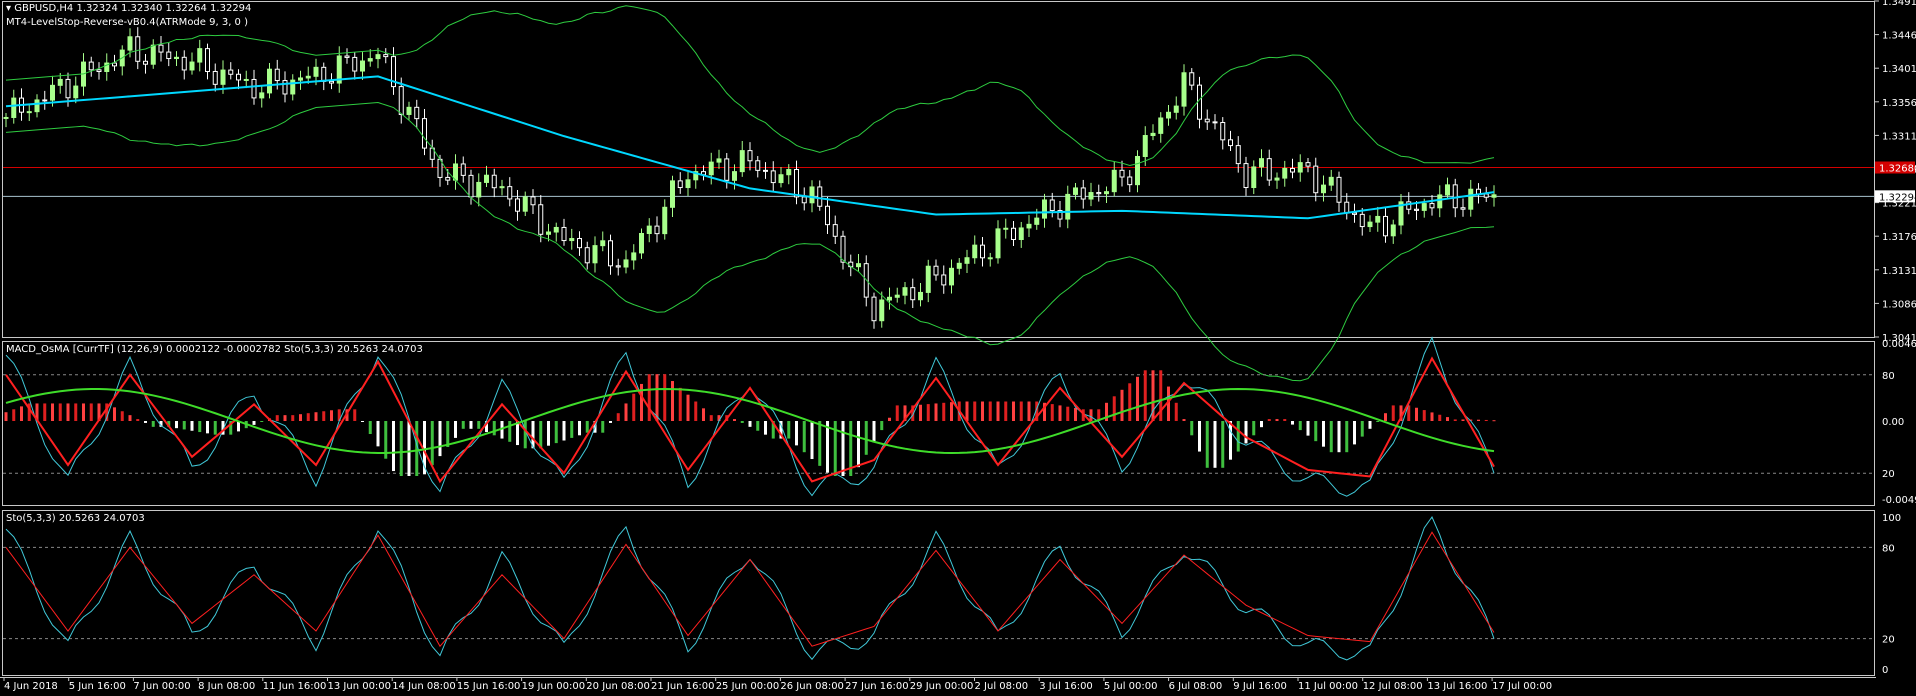 The width and height of the screenshot is (1916, 696). What do you see at coordinates (1899, 500) in the screenshot?
I see `macd-tick-label: -0.004992` at bounding box center [1899, 500].